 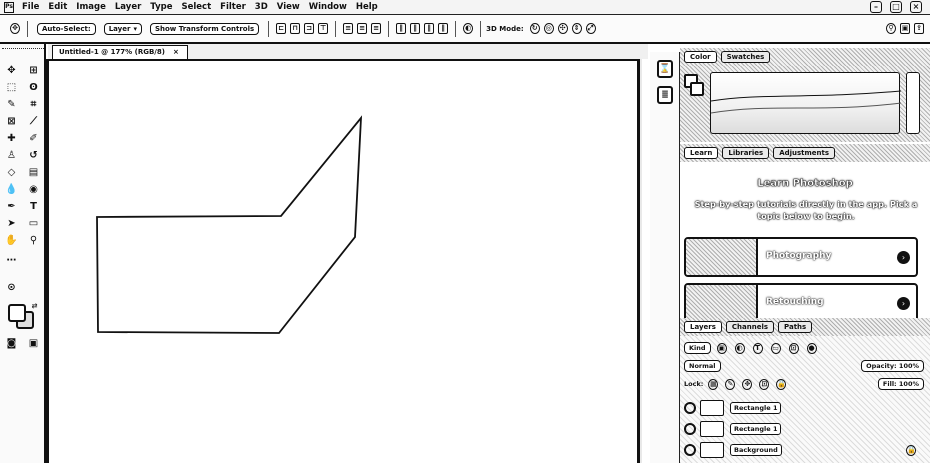 What do you see at coordinates (11, 138) in the screenshot?
I see `healing-brush-tool-icon: ✚` at bounding box center [11, 138].